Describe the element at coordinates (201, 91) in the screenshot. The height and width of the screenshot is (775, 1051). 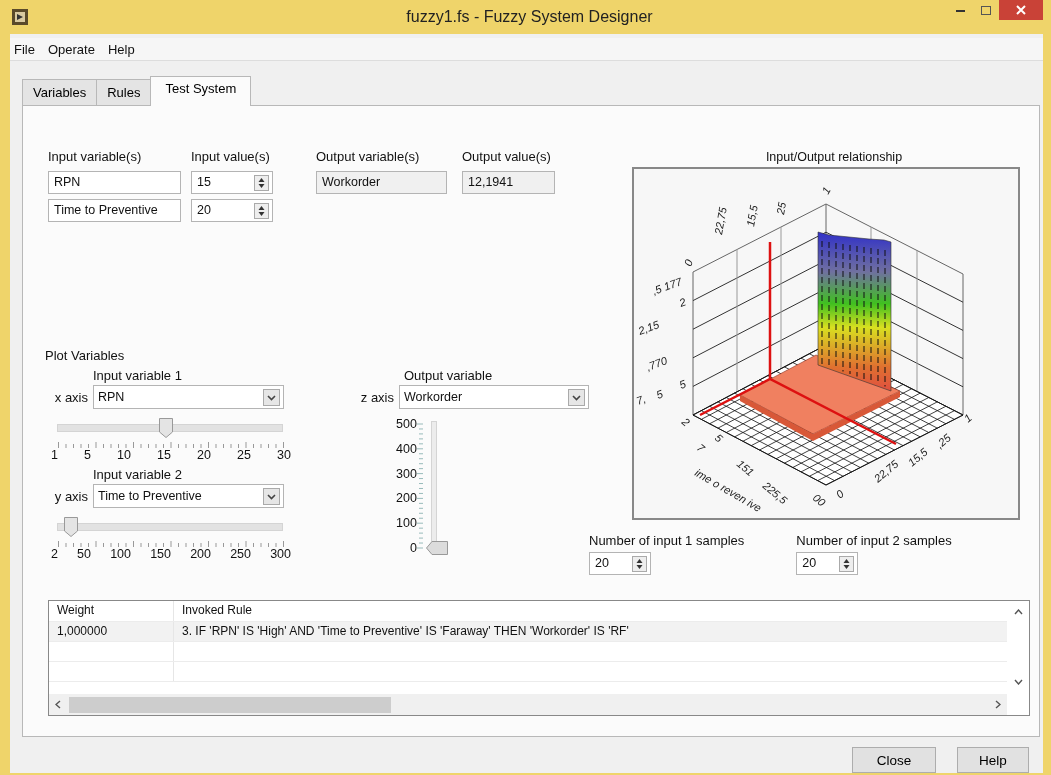
I see `tab: Test System` at that location.